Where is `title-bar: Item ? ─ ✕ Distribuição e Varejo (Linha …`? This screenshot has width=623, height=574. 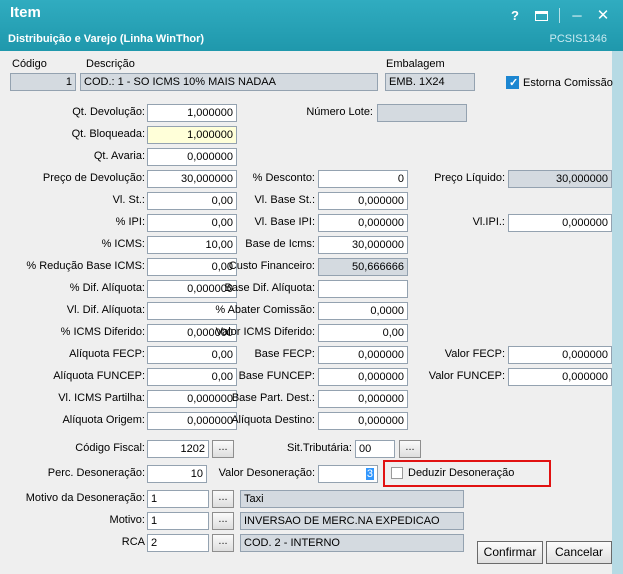
title-bar: Item ? ─ ✕ Distribuição e Varejo (Linha … is located at coordinates (311, 25).